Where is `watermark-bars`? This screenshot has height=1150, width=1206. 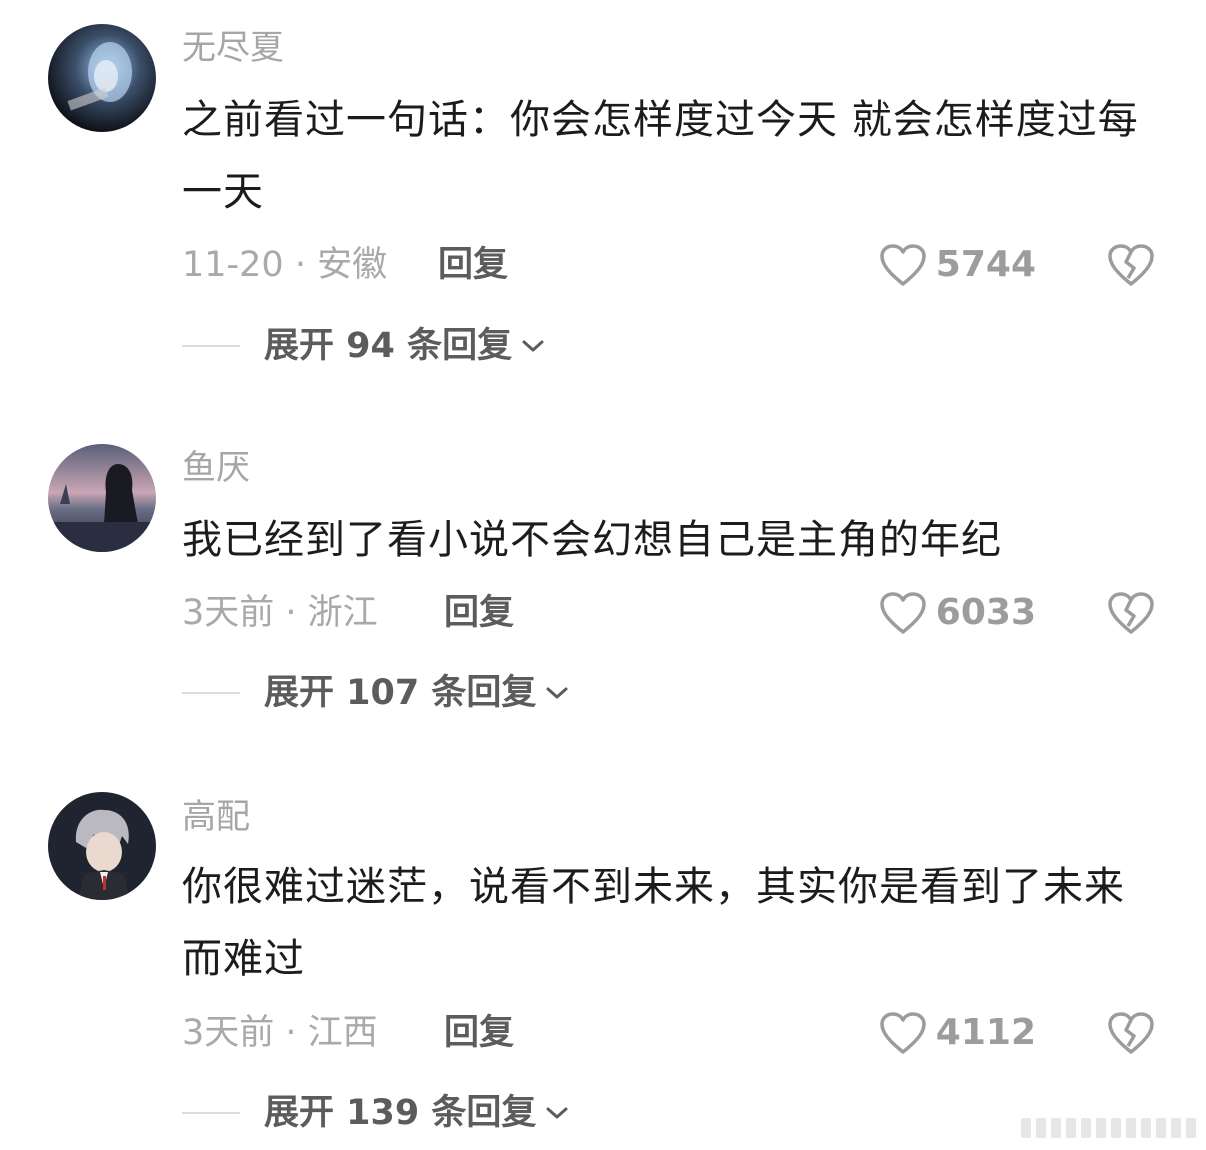 watermark-bars is located at coordinates (1108, 1128).